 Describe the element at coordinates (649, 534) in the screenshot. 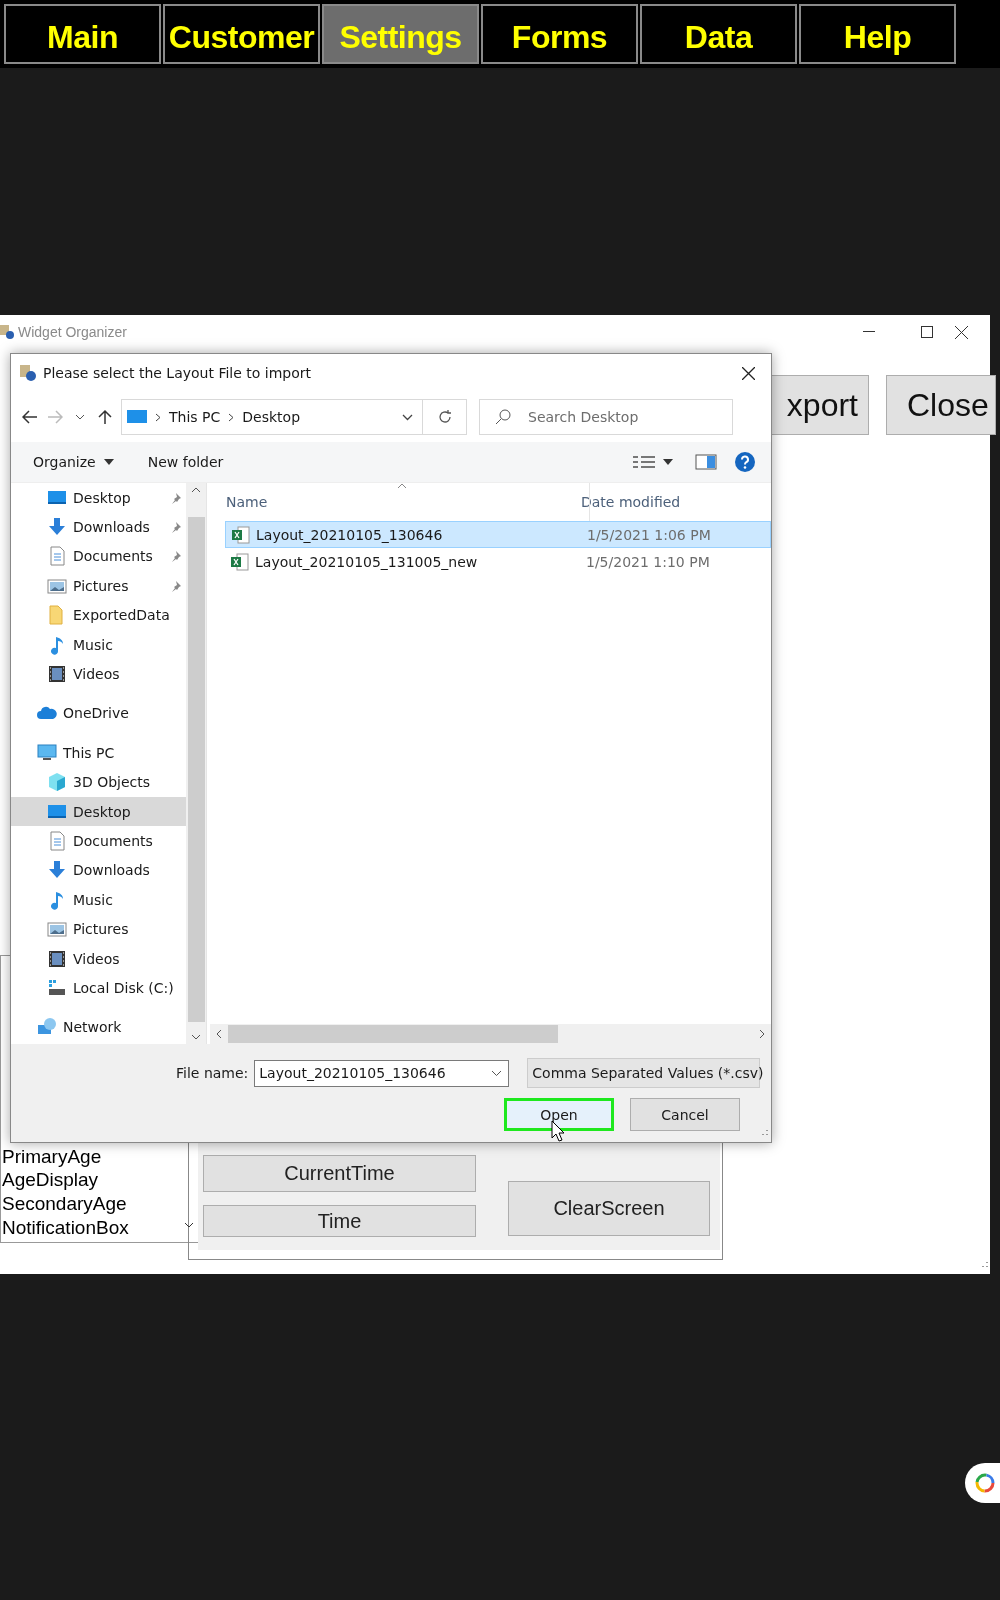

I see `file-date: 1/5/2021 1:06 PM` at that location.